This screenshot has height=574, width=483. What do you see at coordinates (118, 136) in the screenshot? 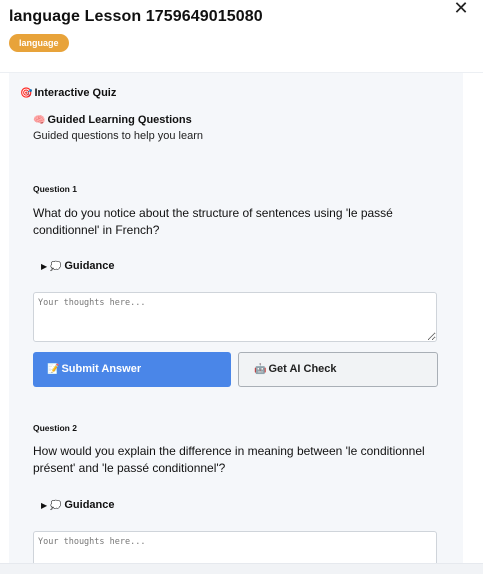
I see `guided-learning-description: Guided questions to help you learn` at bounding box center [118, 136].